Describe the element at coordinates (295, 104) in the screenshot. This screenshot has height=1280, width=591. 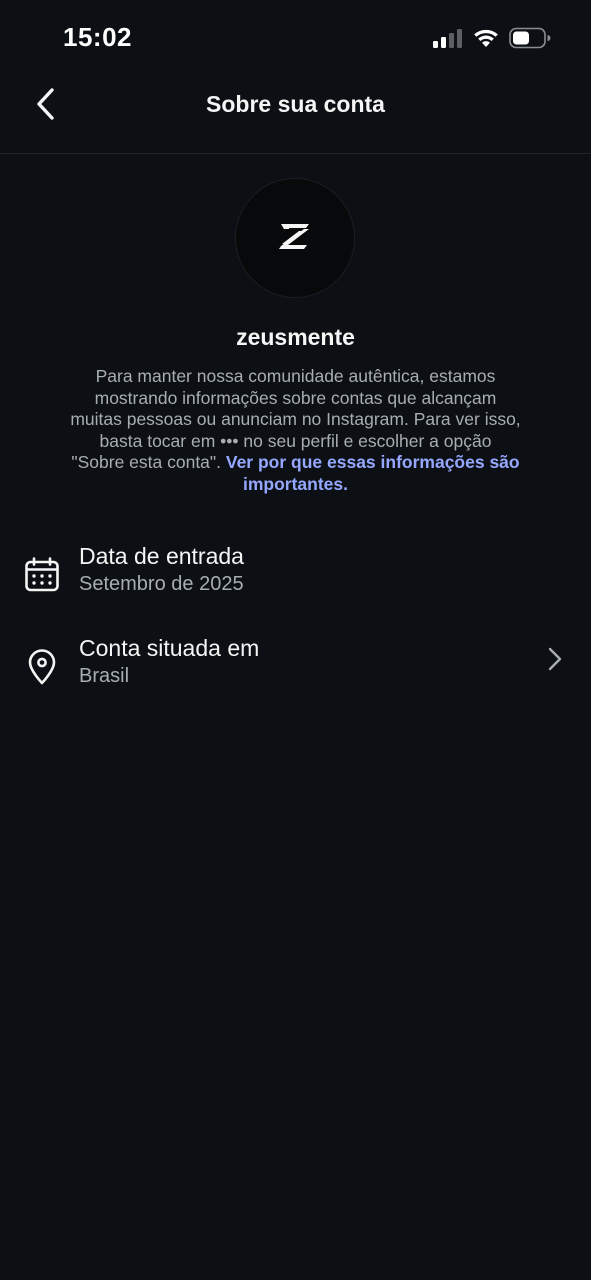
I see `page-title: Sobre sua conta` at that location.